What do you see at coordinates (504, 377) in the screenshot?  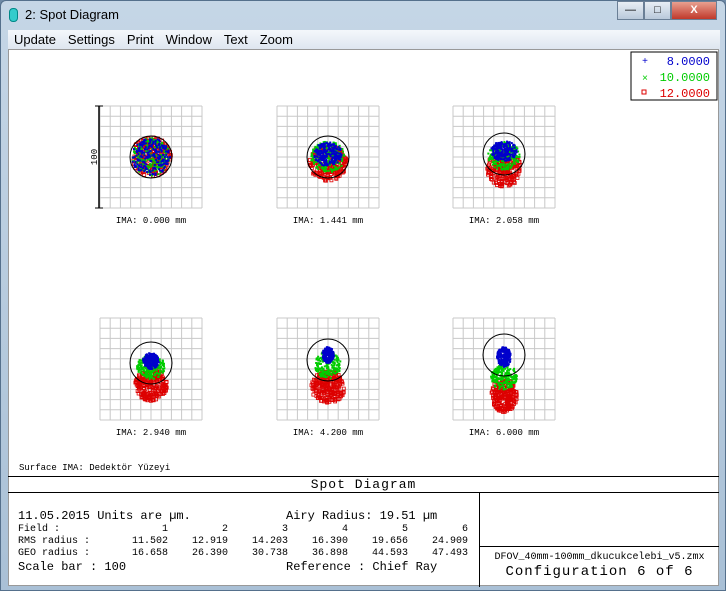 I see `spot-panel-6: IMA: 6.000 mm` at bounding box center [504, 377].